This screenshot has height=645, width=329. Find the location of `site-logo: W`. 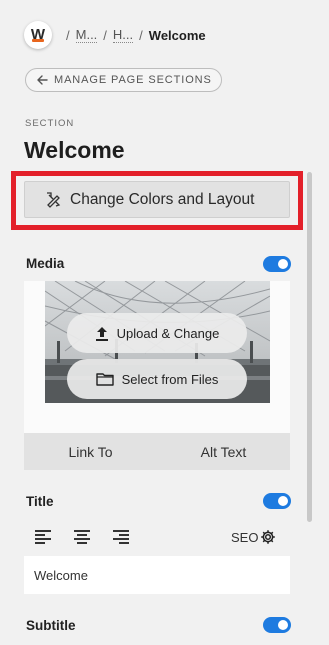

site-logo: W is located at coordinates (38, 35).